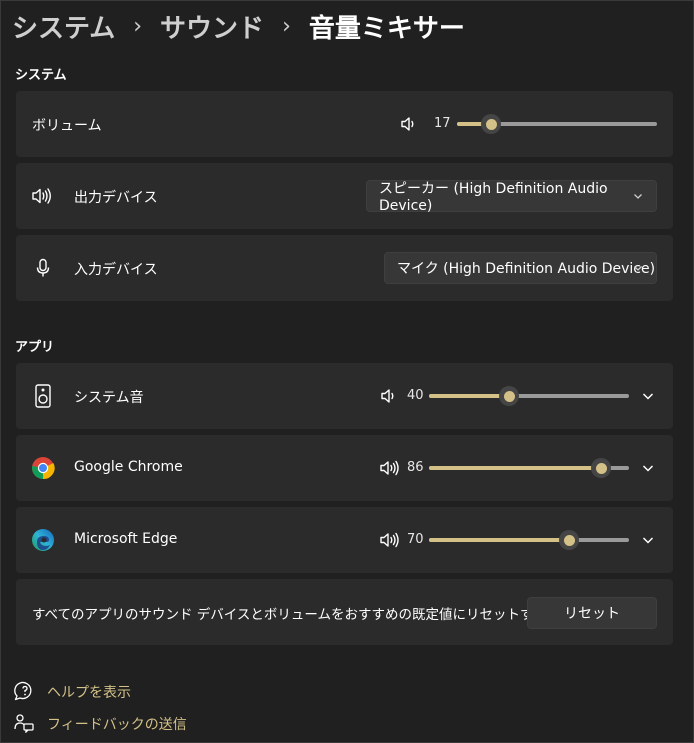  I want to click on microphone-icon, so click(43, 268).